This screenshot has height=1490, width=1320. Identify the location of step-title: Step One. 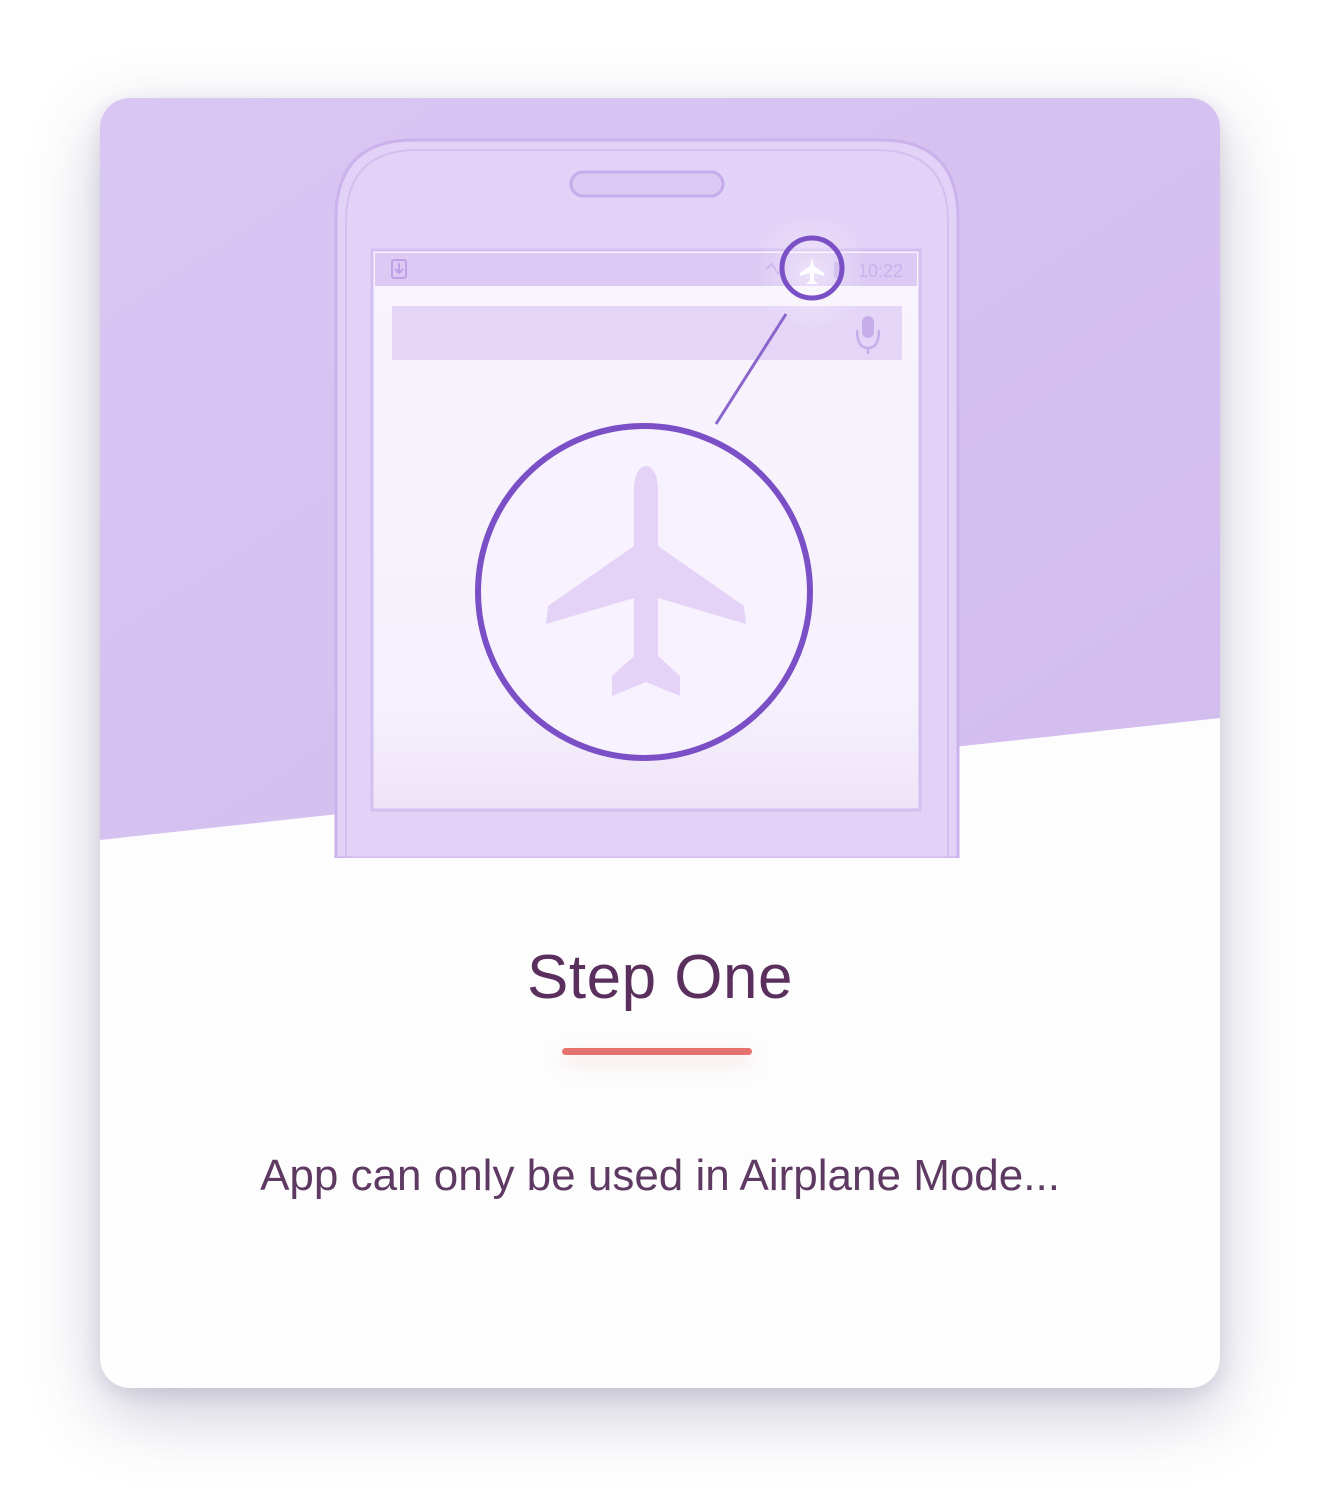
(660, 977).